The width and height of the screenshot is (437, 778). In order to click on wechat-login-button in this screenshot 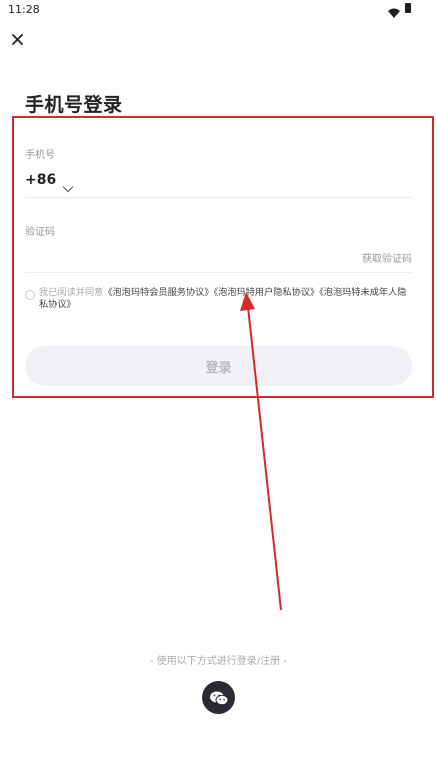, I will do `click(218, 697)`.